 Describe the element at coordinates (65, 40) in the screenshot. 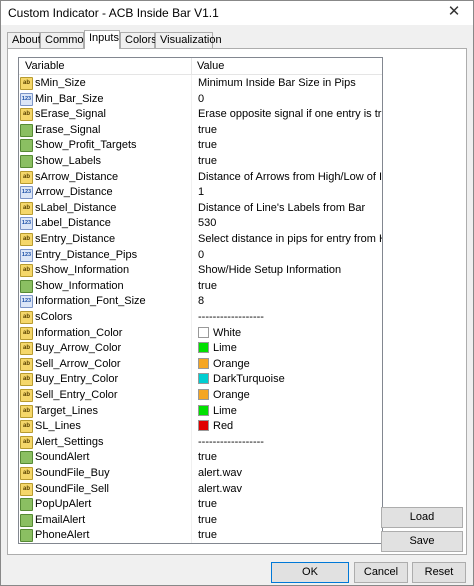

I see `tab-common: Common` at that location.